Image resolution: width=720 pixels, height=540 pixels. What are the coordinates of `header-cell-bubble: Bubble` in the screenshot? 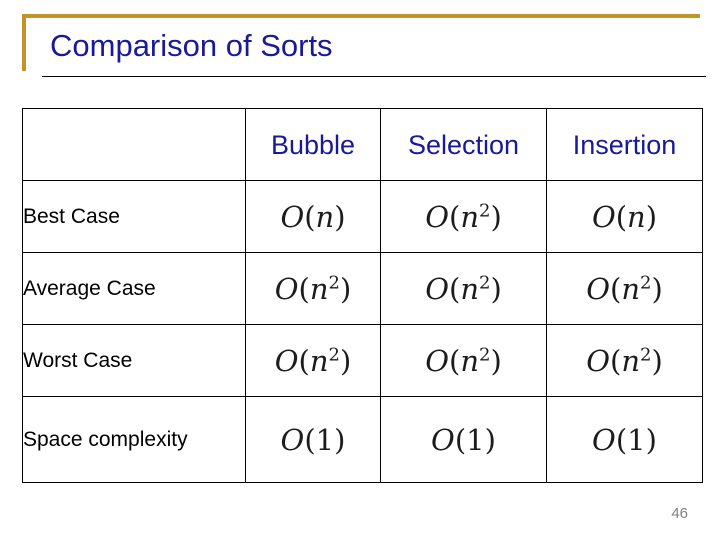 It's located at (313, 144).